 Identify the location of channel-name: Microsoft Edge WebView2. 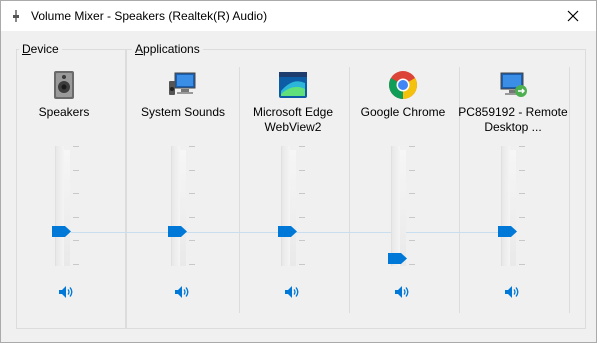
(293, 119).